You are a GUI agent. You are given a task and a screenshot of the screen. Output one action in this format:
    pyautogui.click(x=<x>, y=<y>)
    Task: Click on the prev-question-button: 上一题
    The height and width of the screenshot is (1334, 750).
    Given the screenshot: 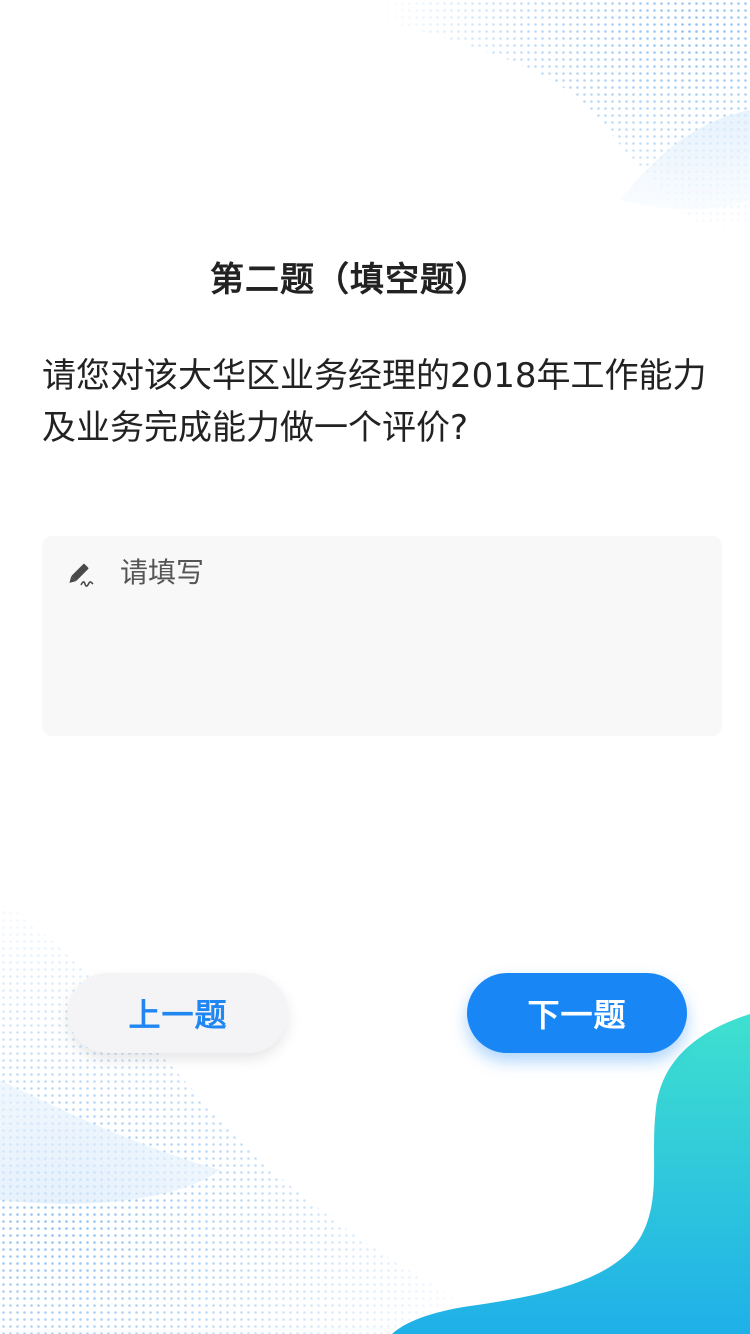 What is the action you would take?
    pyautogui.click(x=178, y=1013)
    